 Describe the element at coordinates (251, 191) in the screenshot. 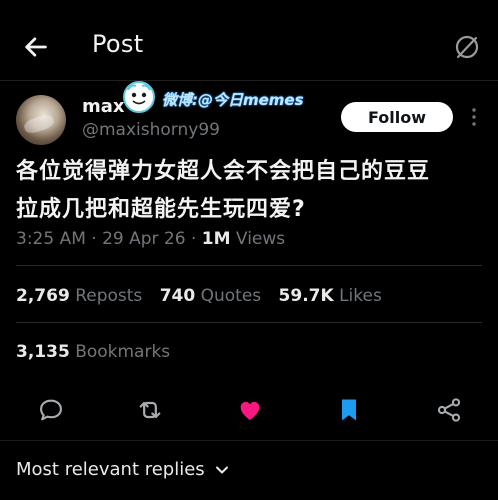

I see `post-text: 各位觉得弹力女超人会不会把自己的豆豆 拉成几把和超能先生玩四爱?` at that location.